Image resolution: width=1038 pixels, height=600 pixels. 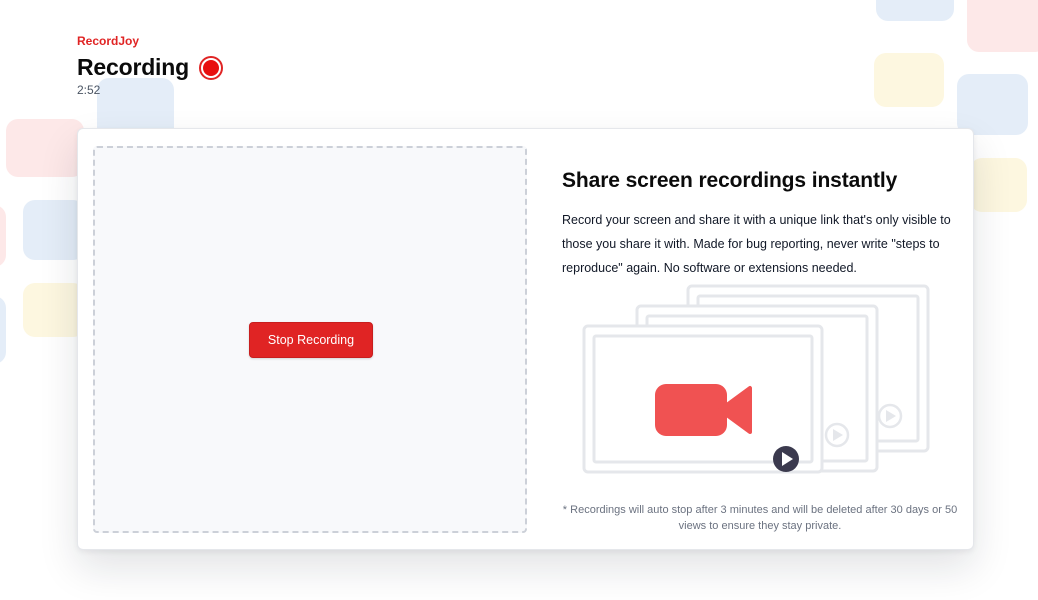 I want to click on page-header: Recording, so click(x=150, y=67).